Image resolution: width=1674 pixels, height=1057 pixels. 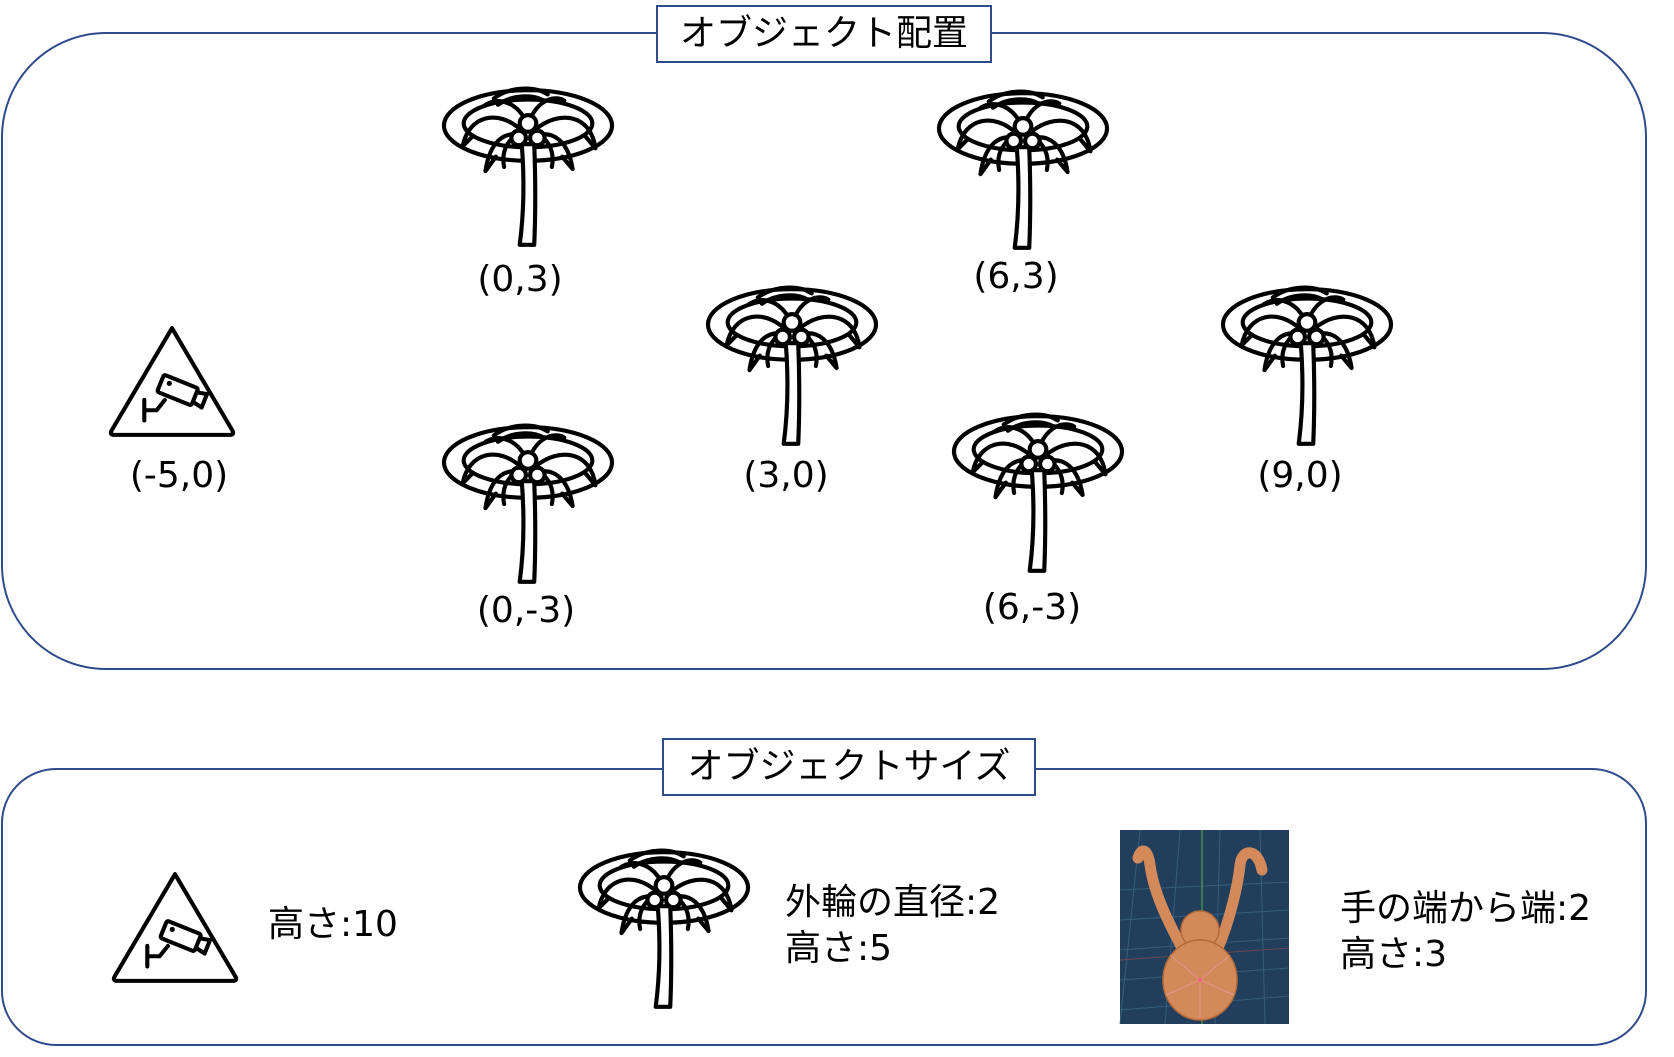 I want to click on position-label: (0,-3), so click(x=526, y=610).